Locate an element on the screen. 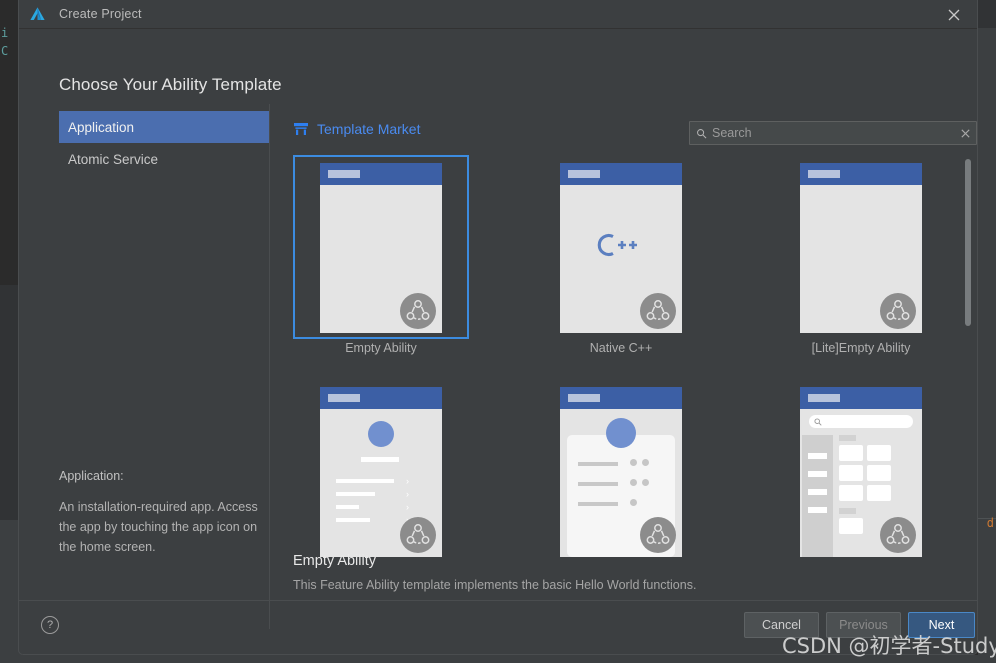  previous-button-label: Previous is located at coordinates (863, 625).